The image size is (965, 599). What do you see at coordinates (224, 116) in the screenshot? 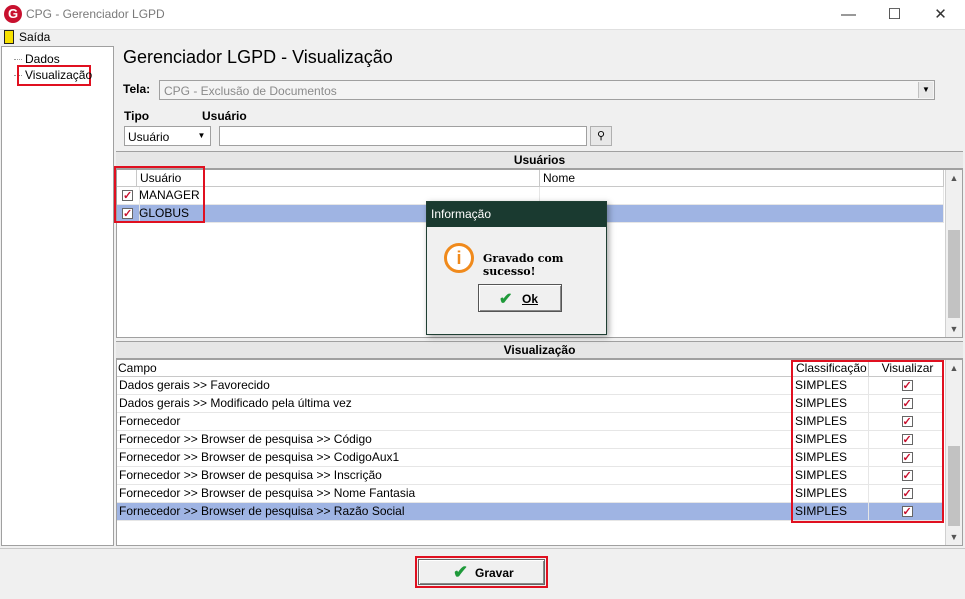
I see `user-label: Usuário` at bounding box center [224, 116].